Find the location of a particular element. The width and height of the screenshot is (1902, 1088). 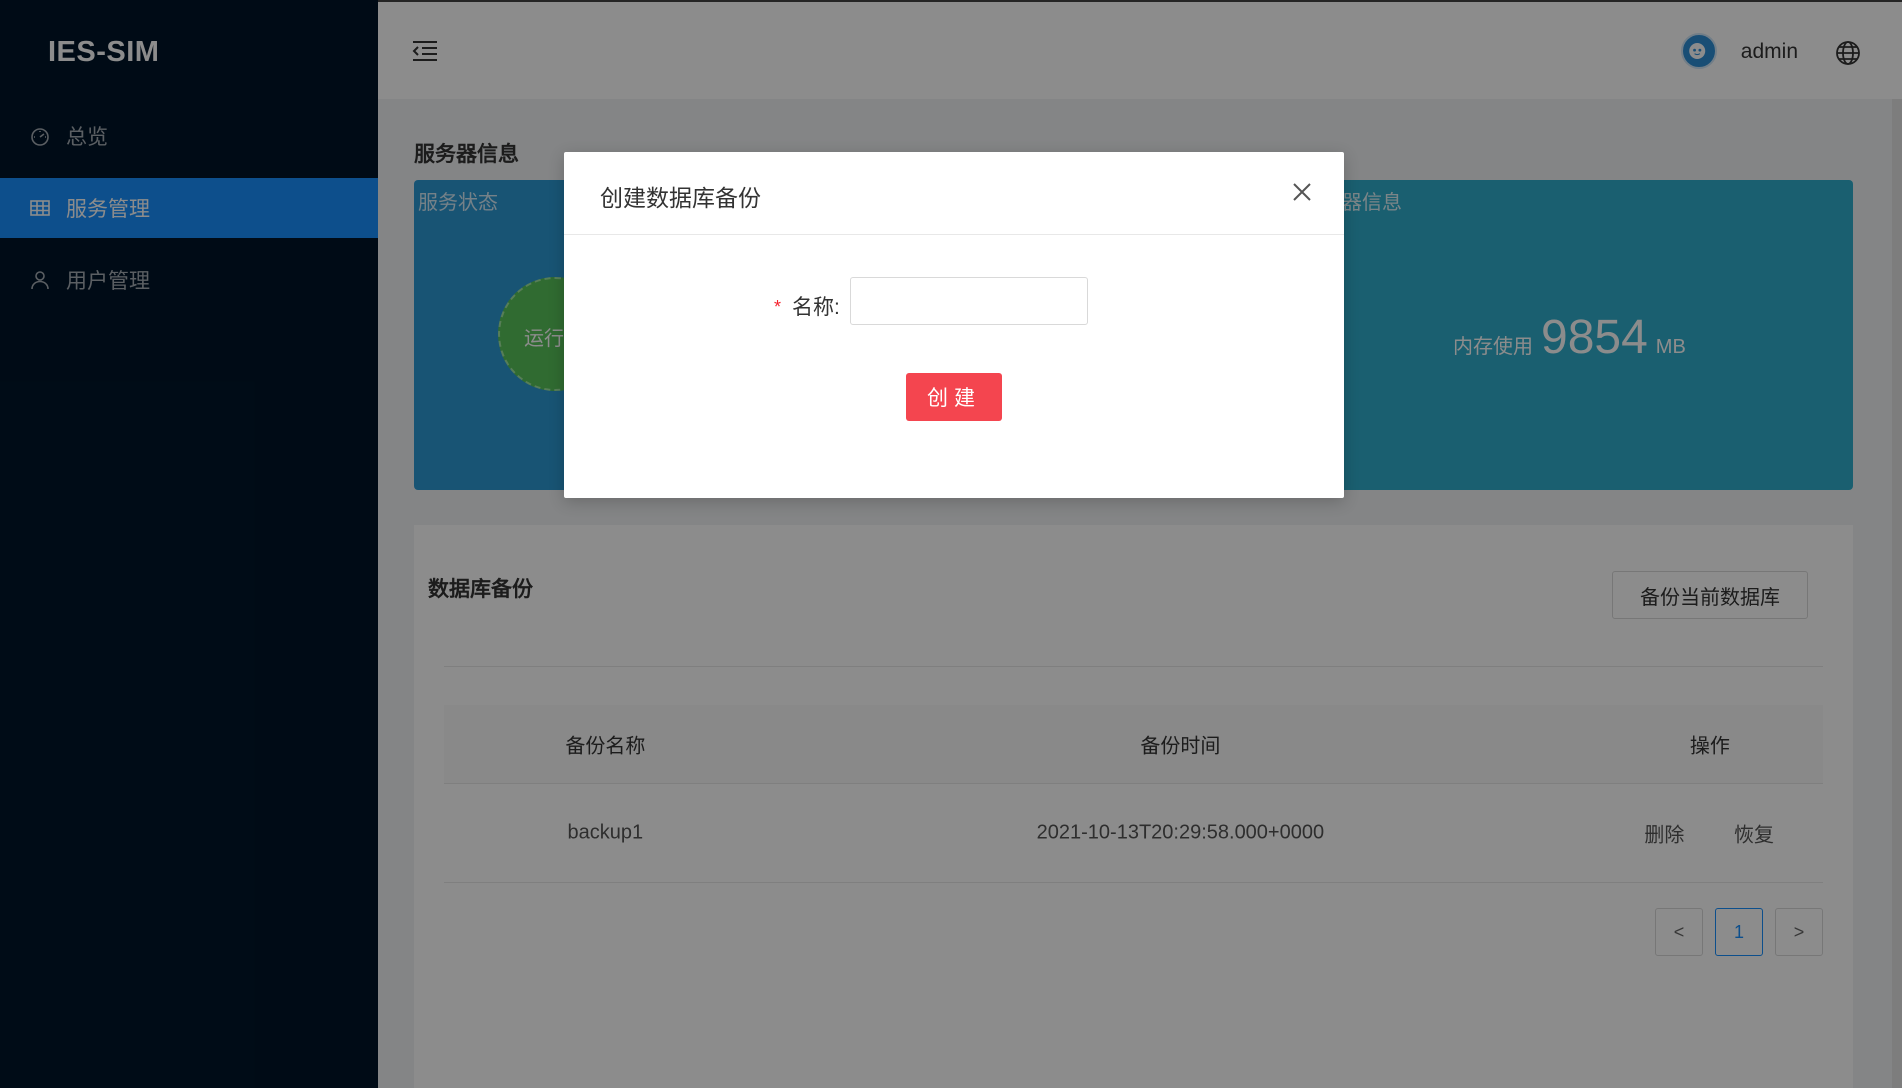

modal-header: 创建数据库备份 is located at coordinates (954, 193).